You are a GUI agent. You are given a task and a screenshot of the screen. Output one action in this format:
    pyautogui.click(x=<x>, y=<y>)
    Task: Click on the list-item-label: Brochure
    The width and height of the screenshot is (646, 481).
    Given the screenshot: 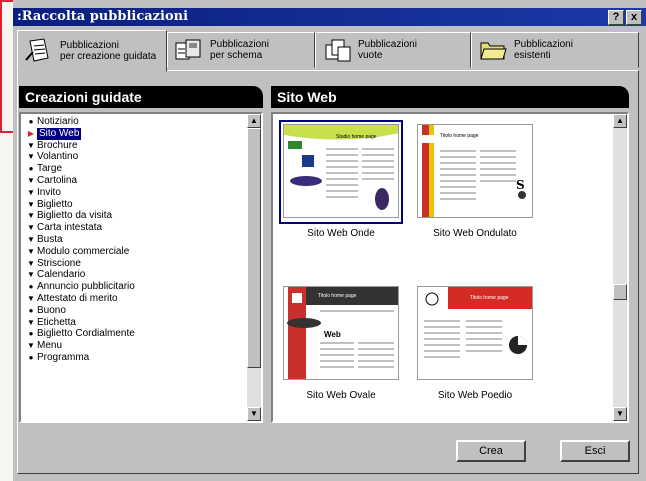 What is the action you would take?
    pyautogui.click(x=57, y=145)
    